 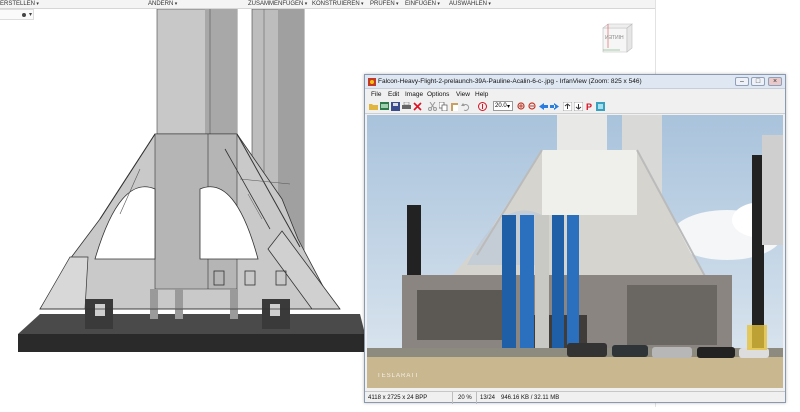 What do you see at coordinates (481, 94) in the screenshot?
I see `menu-help: Help` at bounding box center [481, 94].